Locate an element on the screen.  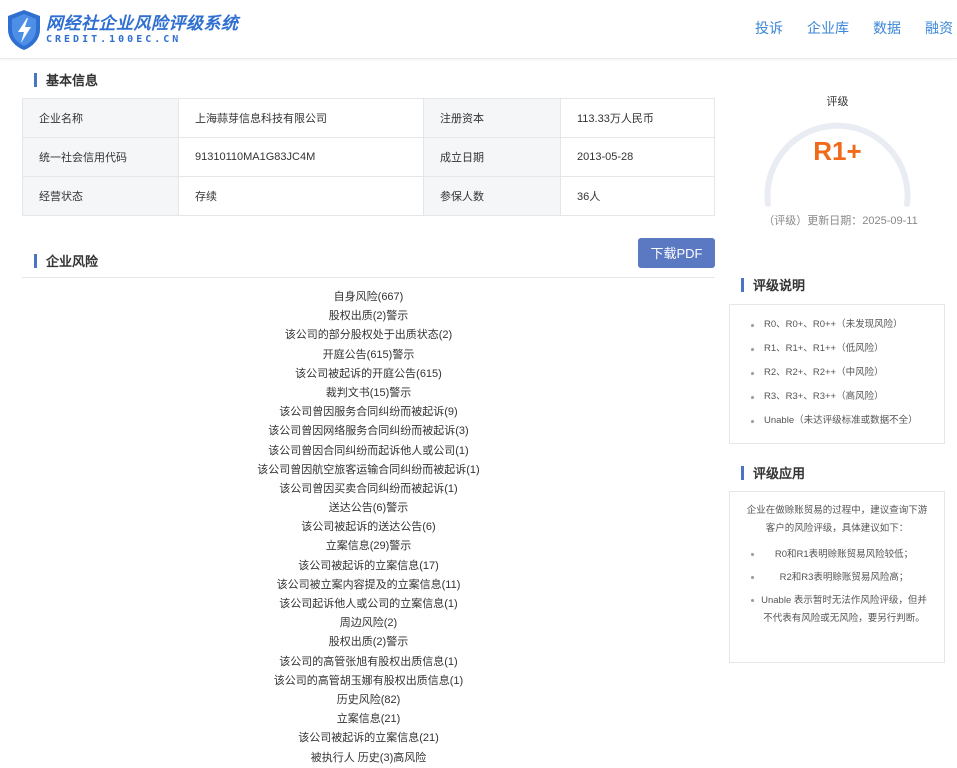
list-item: Unable（未达评级标准或数据不全） is located at coordinates (837, 421).